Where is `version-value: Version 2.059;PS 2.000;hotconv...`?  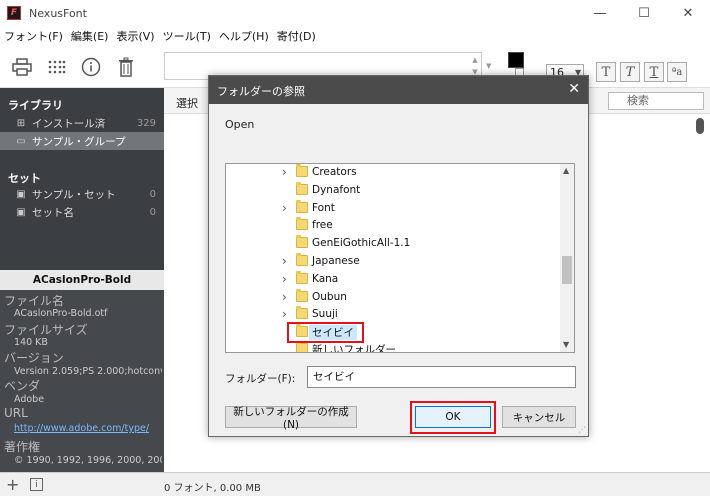
version-value: Version 2.059;PS 2.000;hotconv... is located at coordinates (88, 371).